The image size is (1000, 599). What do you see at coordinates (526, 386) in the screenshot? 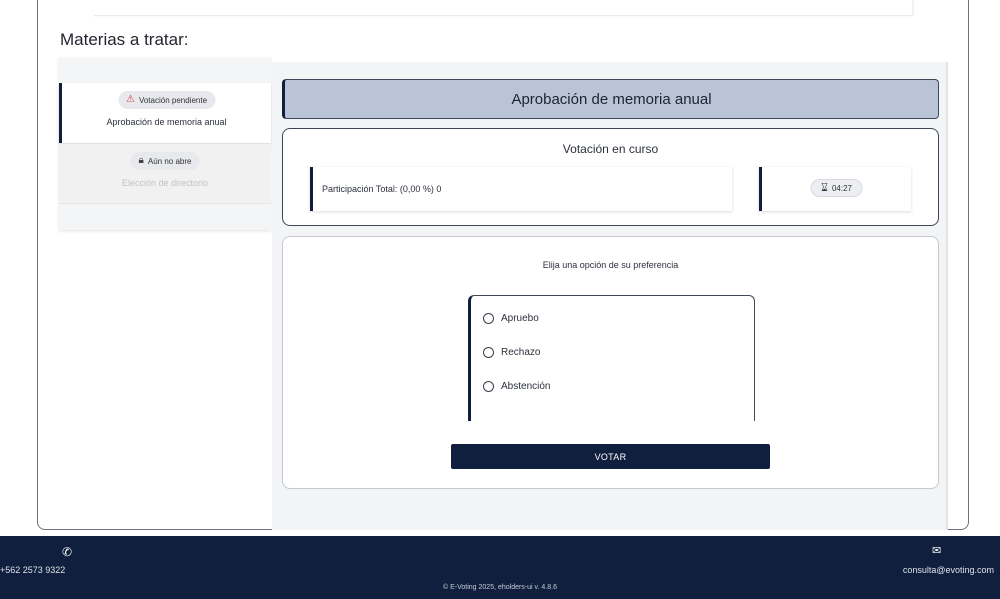
I see `option-label: Abstención` at bounding box center [526, 386].